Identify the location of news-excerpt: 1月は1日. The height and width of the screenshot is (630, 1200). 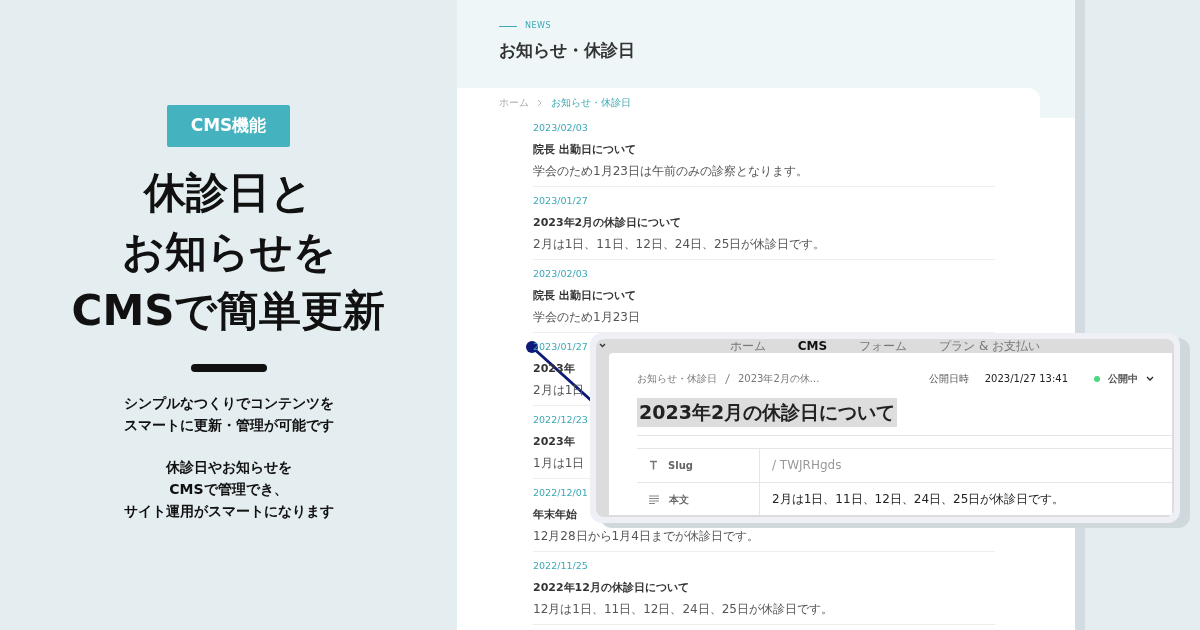
(559, 463).